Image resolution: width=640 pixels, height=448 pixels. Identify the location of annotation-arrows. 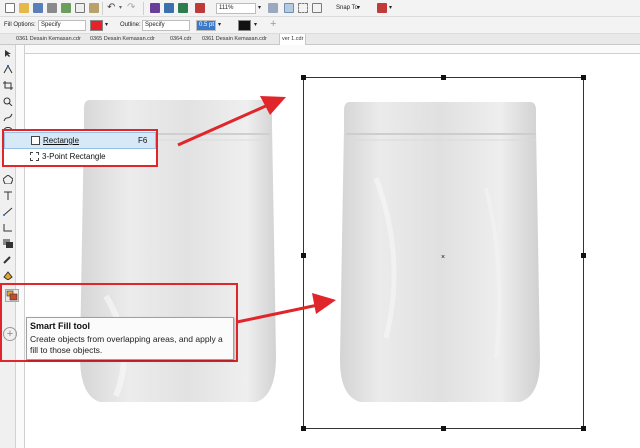
(256, 210).